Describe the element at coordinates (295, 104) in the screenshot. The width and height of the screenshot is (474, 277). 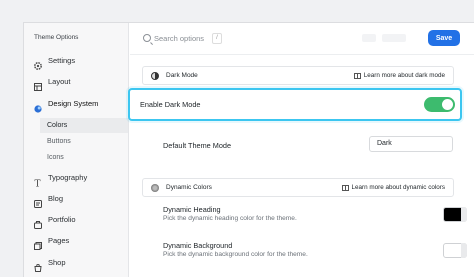
I see `enable-dark-mode-row: Enable Dark Mode` at that location.